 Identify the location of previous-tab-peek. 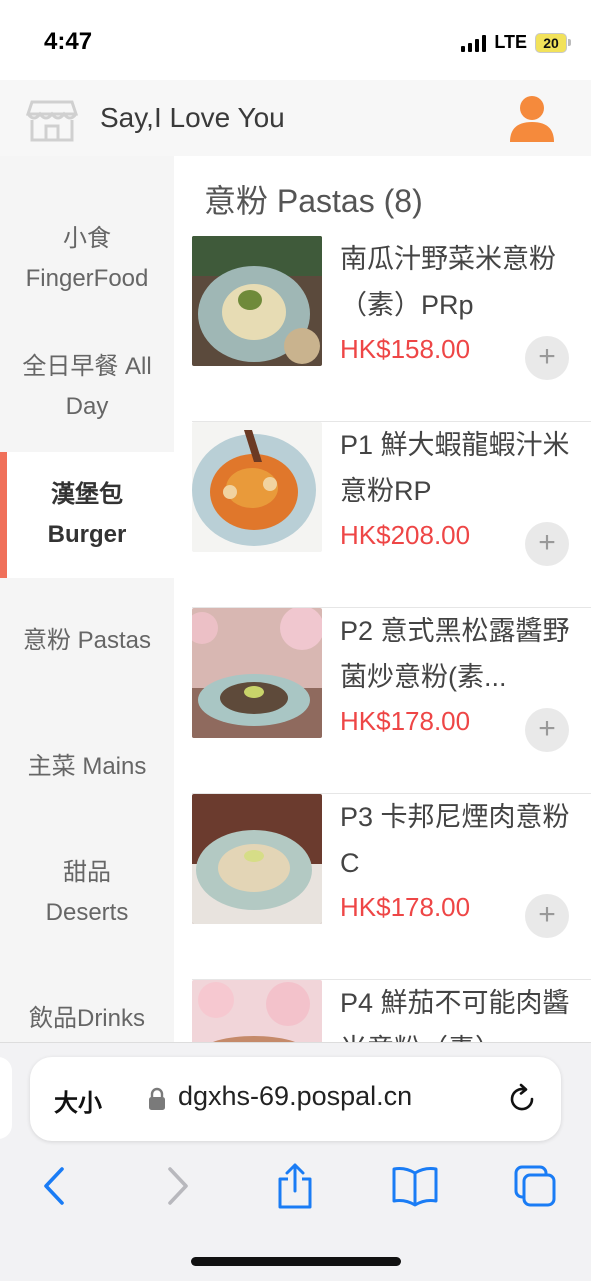
(6, 1098).